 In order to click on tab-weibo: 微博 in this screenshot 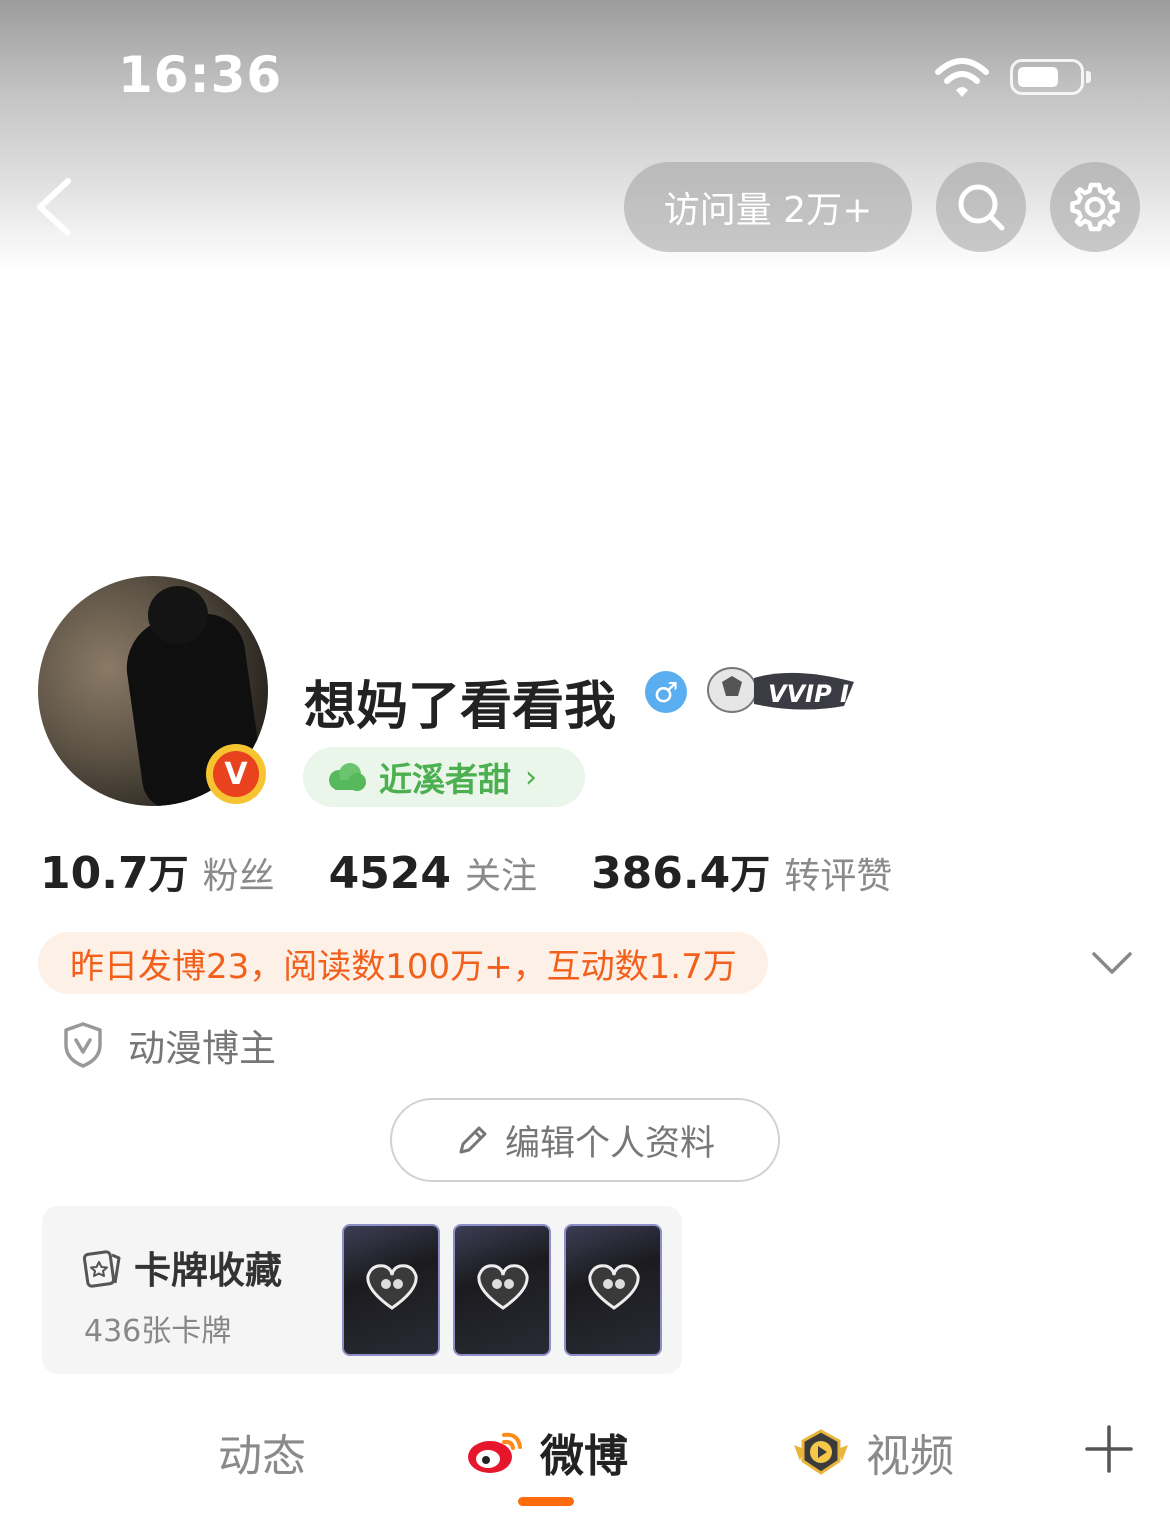, I will do `click(547, 1452)`.